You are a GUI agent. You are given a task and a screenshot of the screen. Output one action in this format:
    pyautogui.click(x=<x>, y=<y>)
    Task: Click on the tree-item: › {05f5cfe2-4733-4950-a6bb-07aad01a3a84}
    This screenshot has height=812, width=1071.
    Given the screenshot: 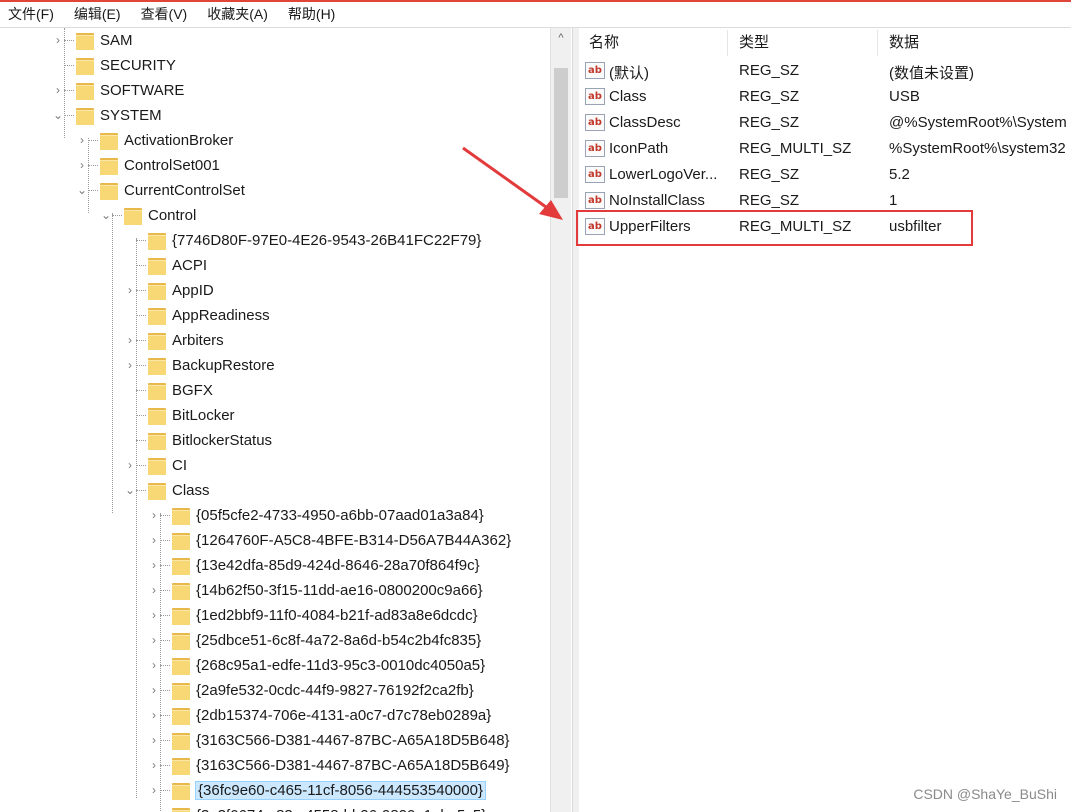 What is the action you would take?
    pyautogui.click(x=286, y=515)
    